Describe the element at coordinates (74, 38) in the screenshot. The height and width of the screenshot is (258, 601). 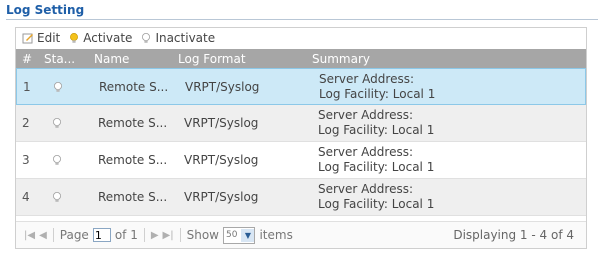
I see `lightbulb-on-icon` at that location.